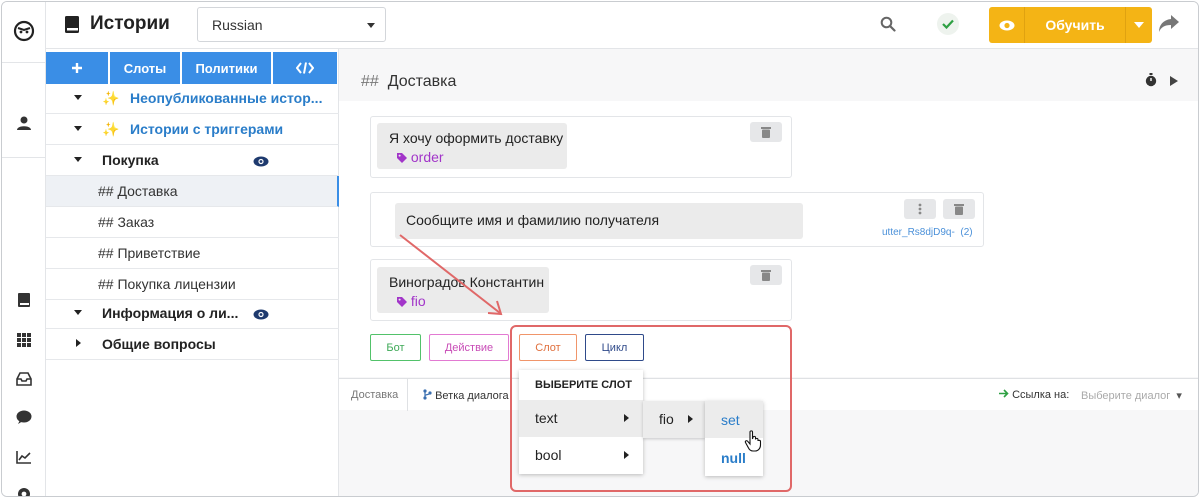 This screenshot has width=1200, height=498. What do you see at coordinates (78, 343) in the screenshot?
I see `chevron-right-icon` at bounding box center [78, 343].